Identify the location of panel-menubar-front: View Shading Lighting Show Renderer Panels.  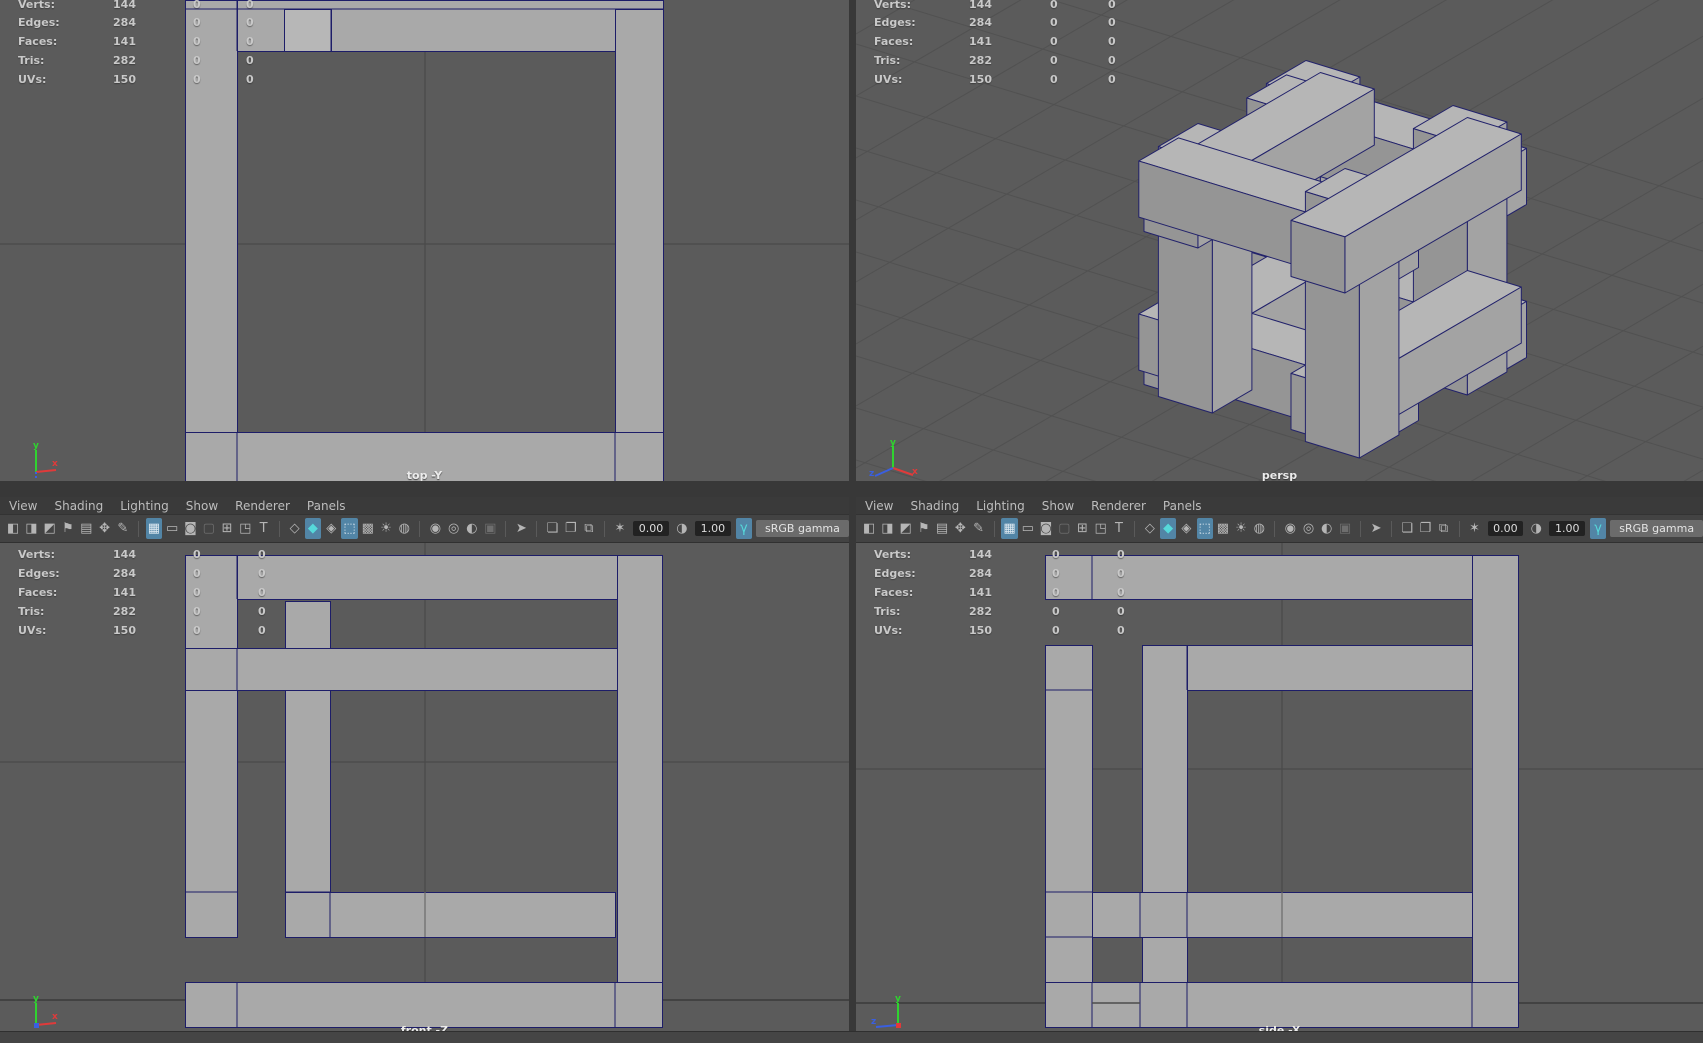
(424, 505).